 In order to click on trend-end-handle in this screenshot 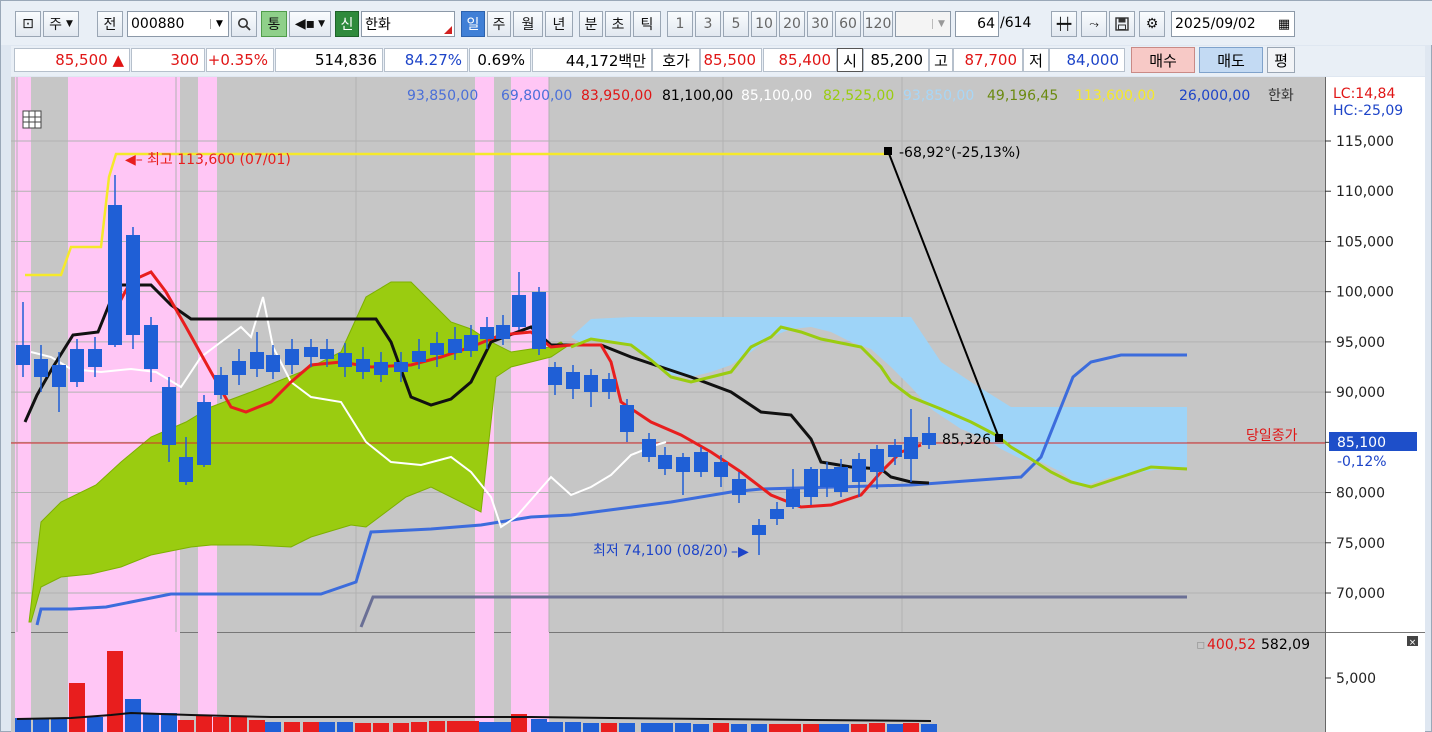, I will do `click(999, 438)`.